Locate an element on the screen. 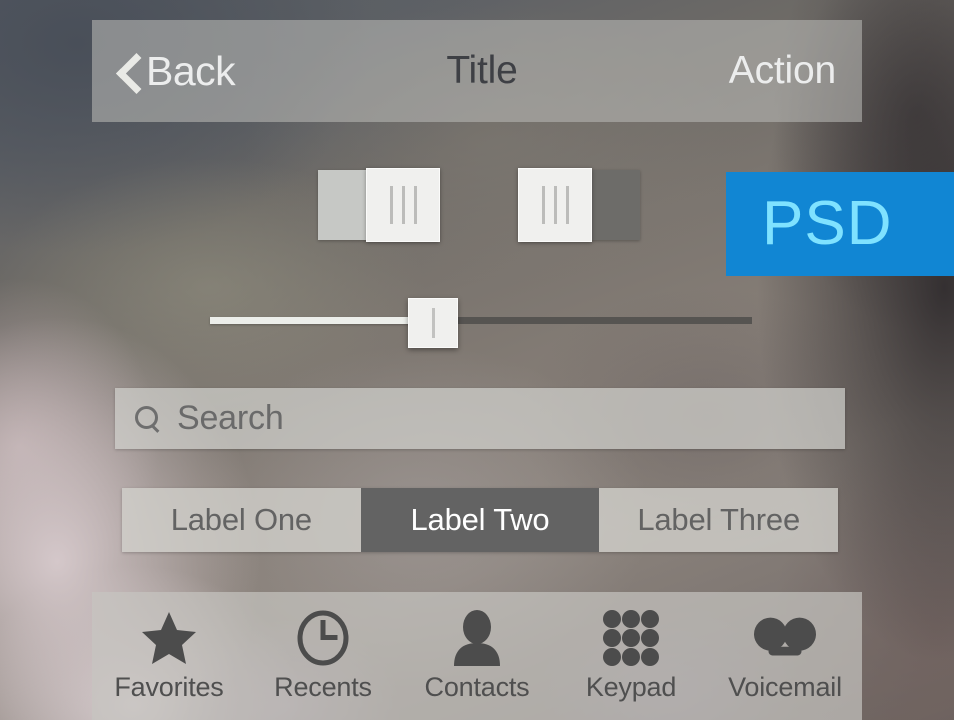 The height and width of the screenshot is (720, 954). tab-item-recents: Recents is located at coordinates (323, 656).